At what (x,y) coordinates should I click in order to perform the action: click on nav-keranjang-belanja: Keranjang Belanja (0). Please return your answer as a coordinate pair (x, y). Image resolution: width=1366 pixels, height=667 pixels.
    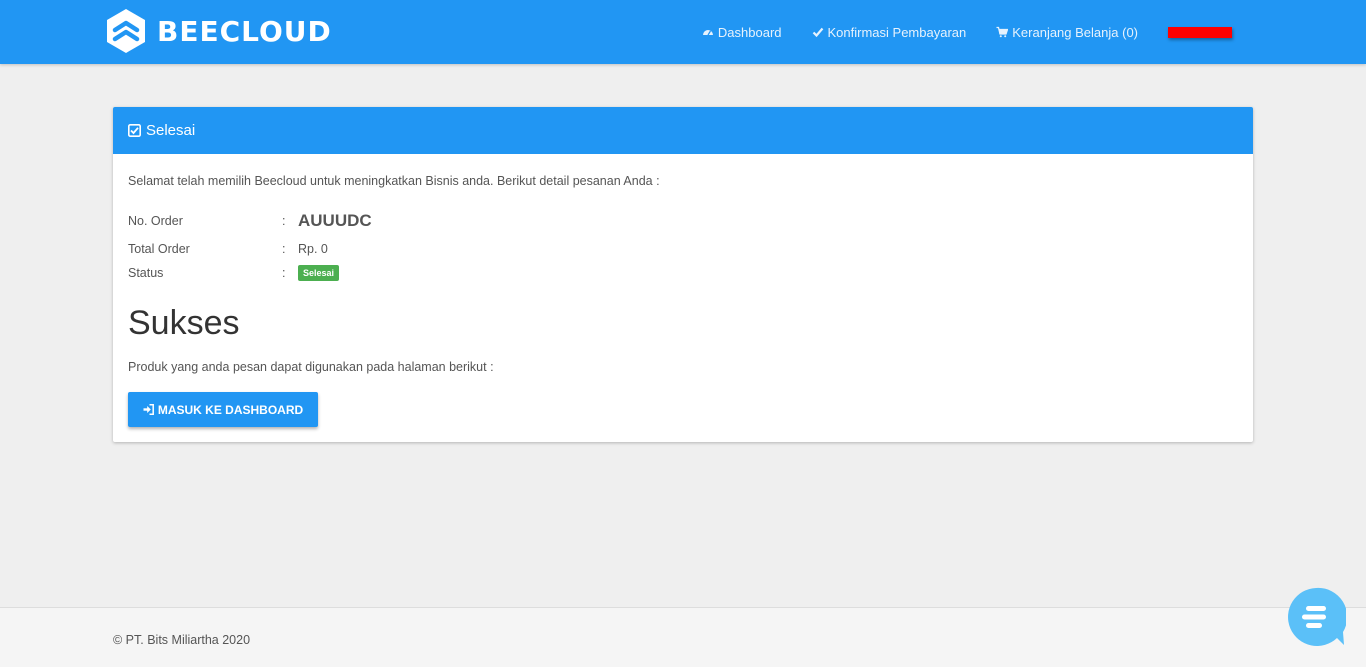
    Looking at the image, I should click on (1067, 32).